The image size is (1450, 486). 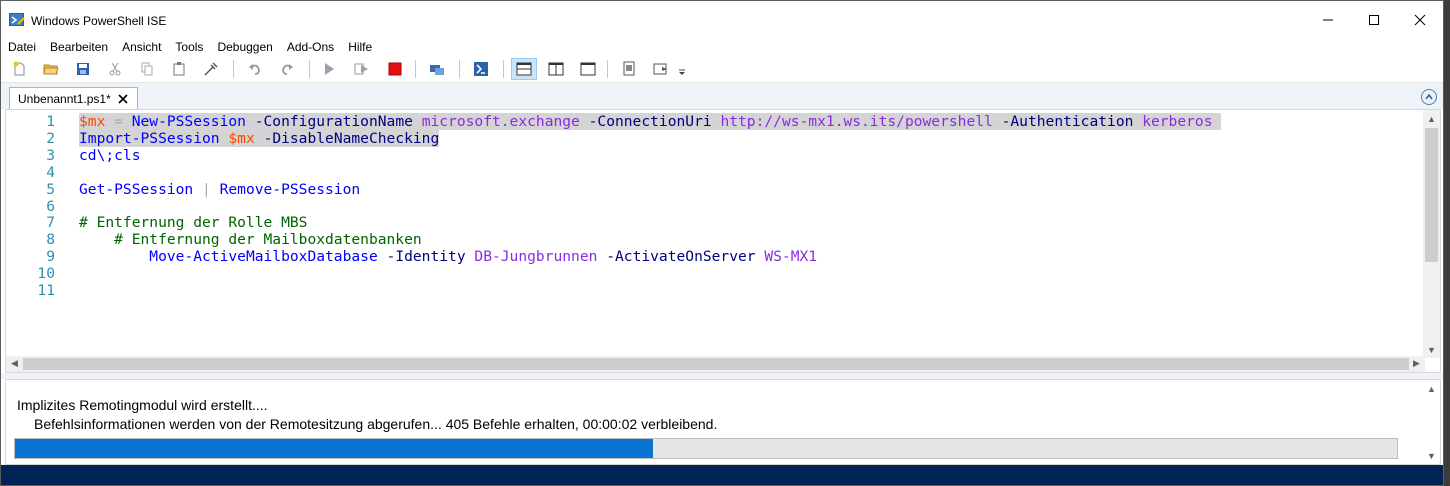 I want to click on cut-button, so click(x=115, y=69).